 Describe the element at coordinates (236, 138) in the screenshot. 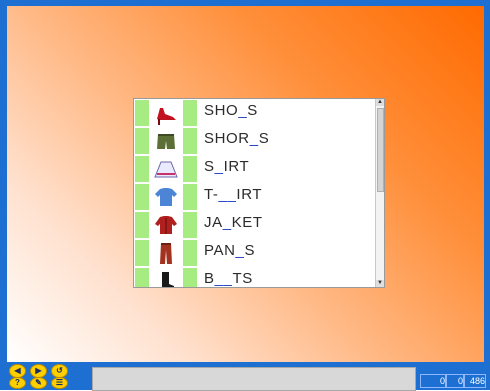

I see `word-label: SHOR_S` at that location.